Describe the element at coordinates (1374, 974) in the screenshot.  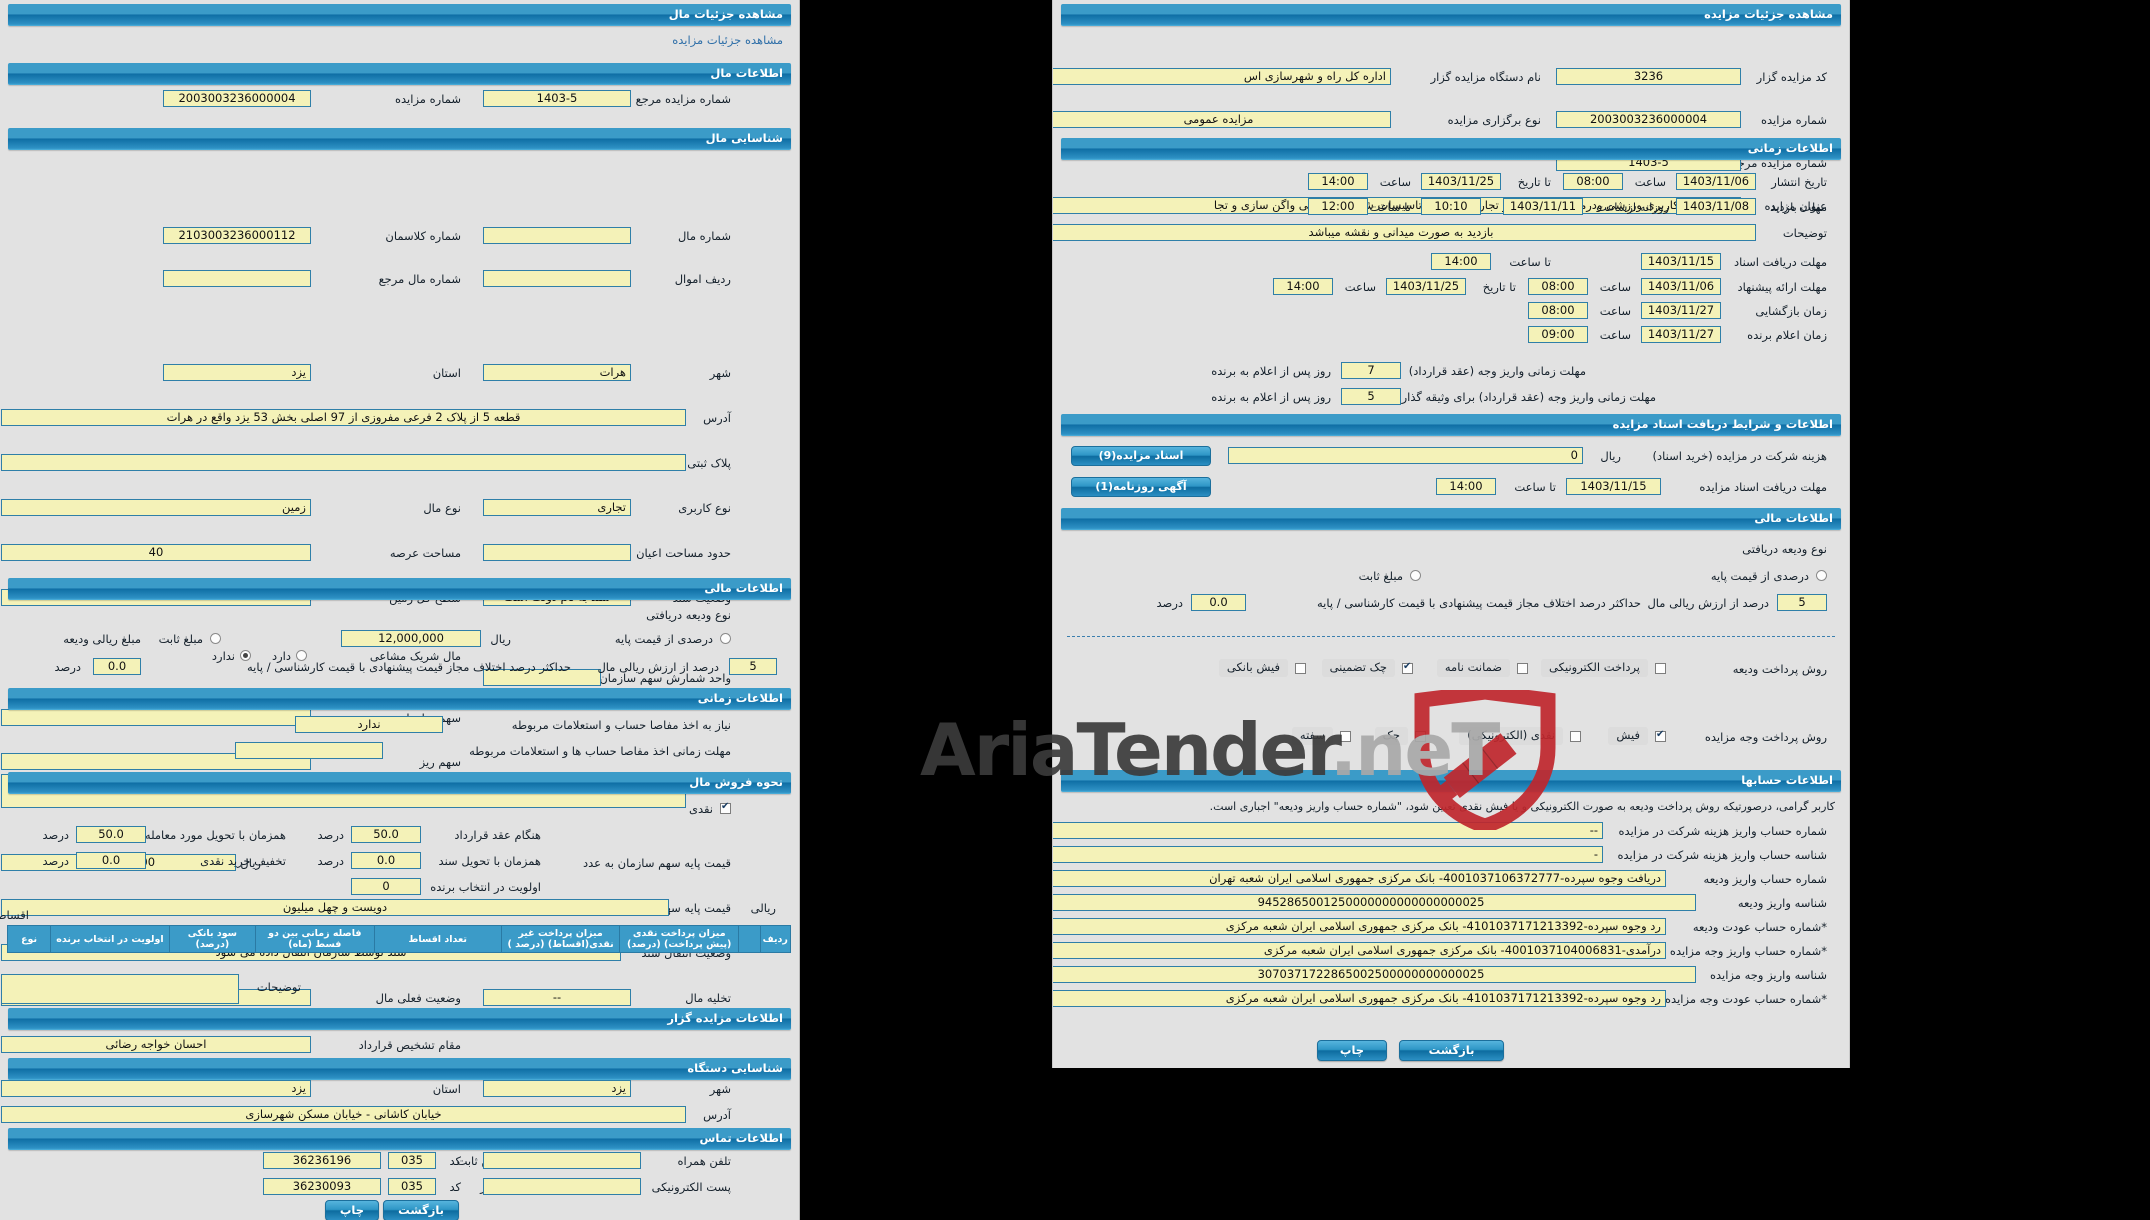
I see `value-account-auction-pay-id: 3070371722865002500000000000025` at that location.